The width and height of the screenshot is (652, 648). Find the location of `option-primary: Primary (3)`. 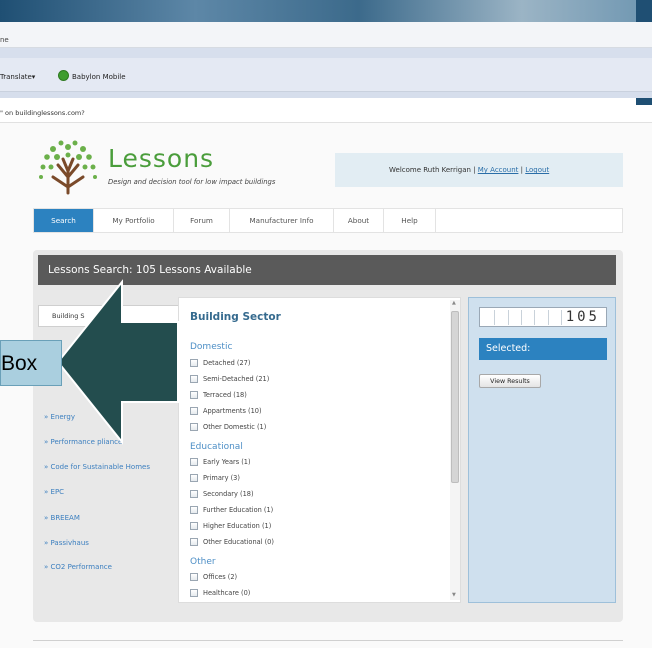

option-primary: Primary (3) is located at coordinates (215, 478).